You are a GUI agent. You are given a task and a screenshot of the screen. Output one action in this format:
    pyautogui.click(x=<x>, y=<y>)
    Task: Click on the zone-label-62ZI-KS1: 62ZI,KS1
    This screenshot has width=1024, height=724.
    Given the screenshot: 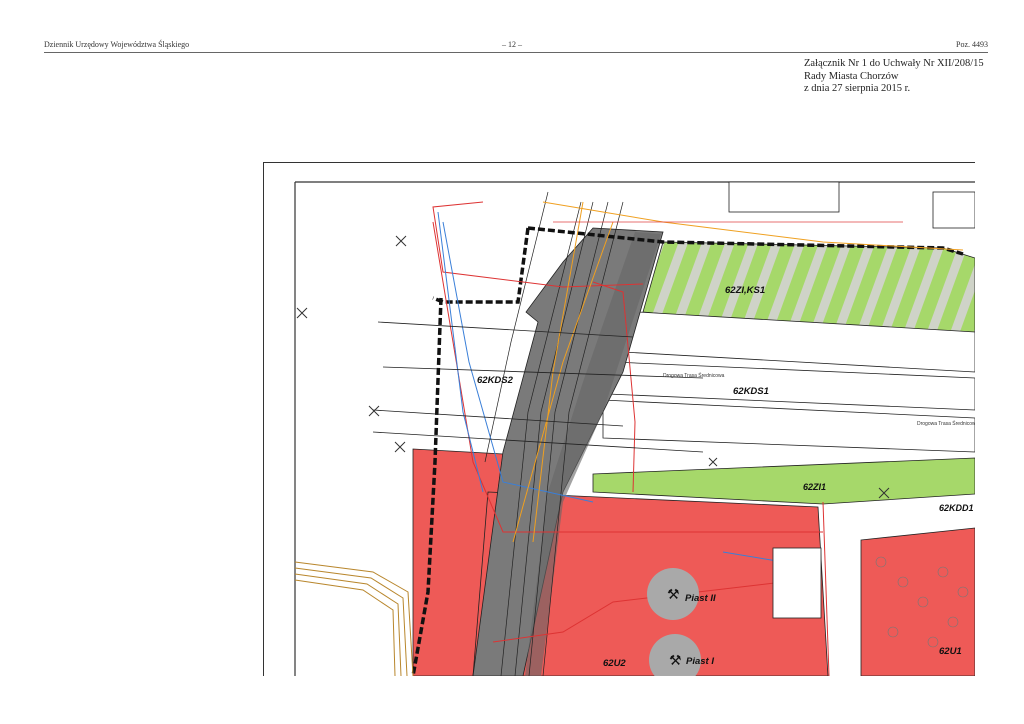 What is the action you would take?
    pyautogui.click(x=745, y=290)
    